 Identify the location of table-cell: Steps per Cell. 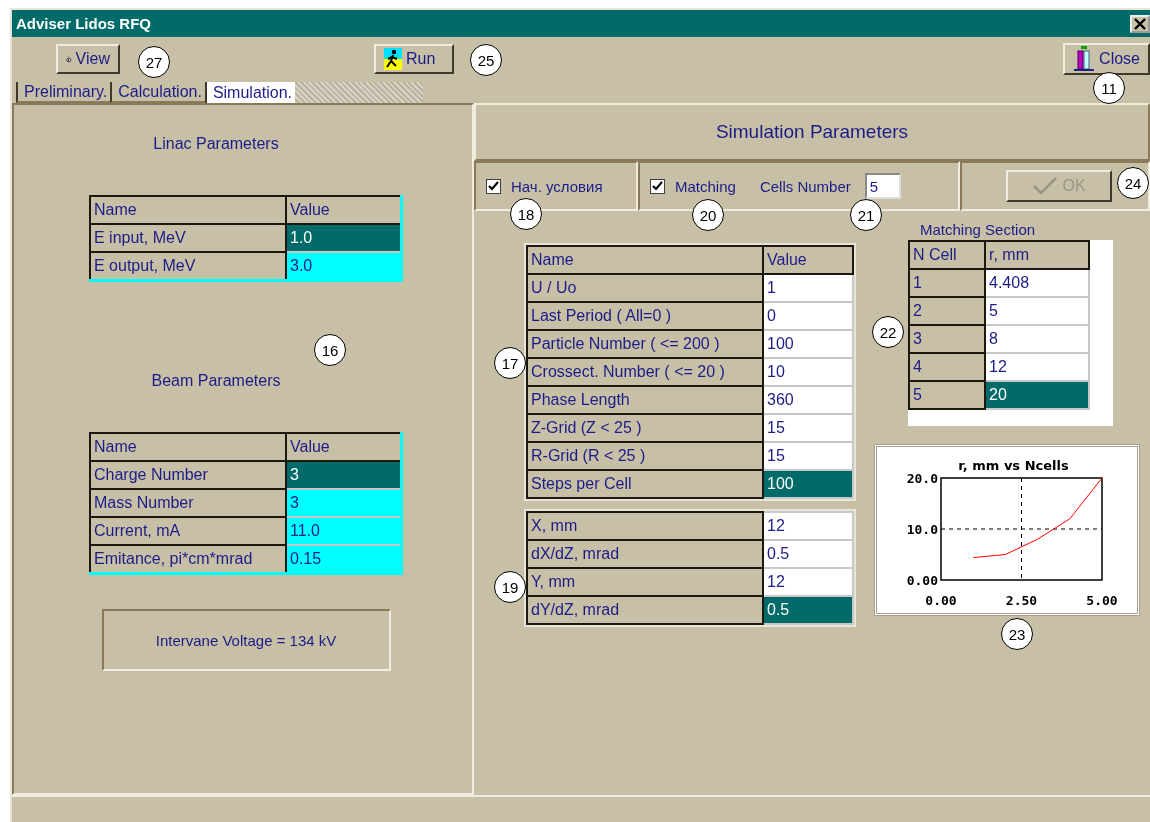
(645, 484).